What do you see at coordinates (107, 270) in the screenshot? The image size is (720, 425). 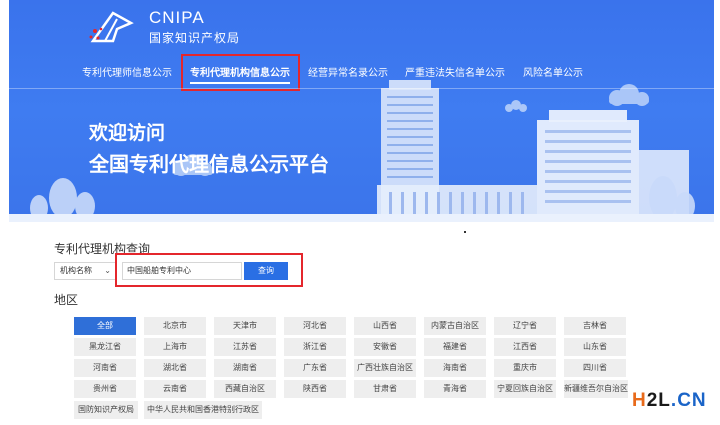 I see `chevron-down-icon: ⌄` at bounding box center [107, 270].